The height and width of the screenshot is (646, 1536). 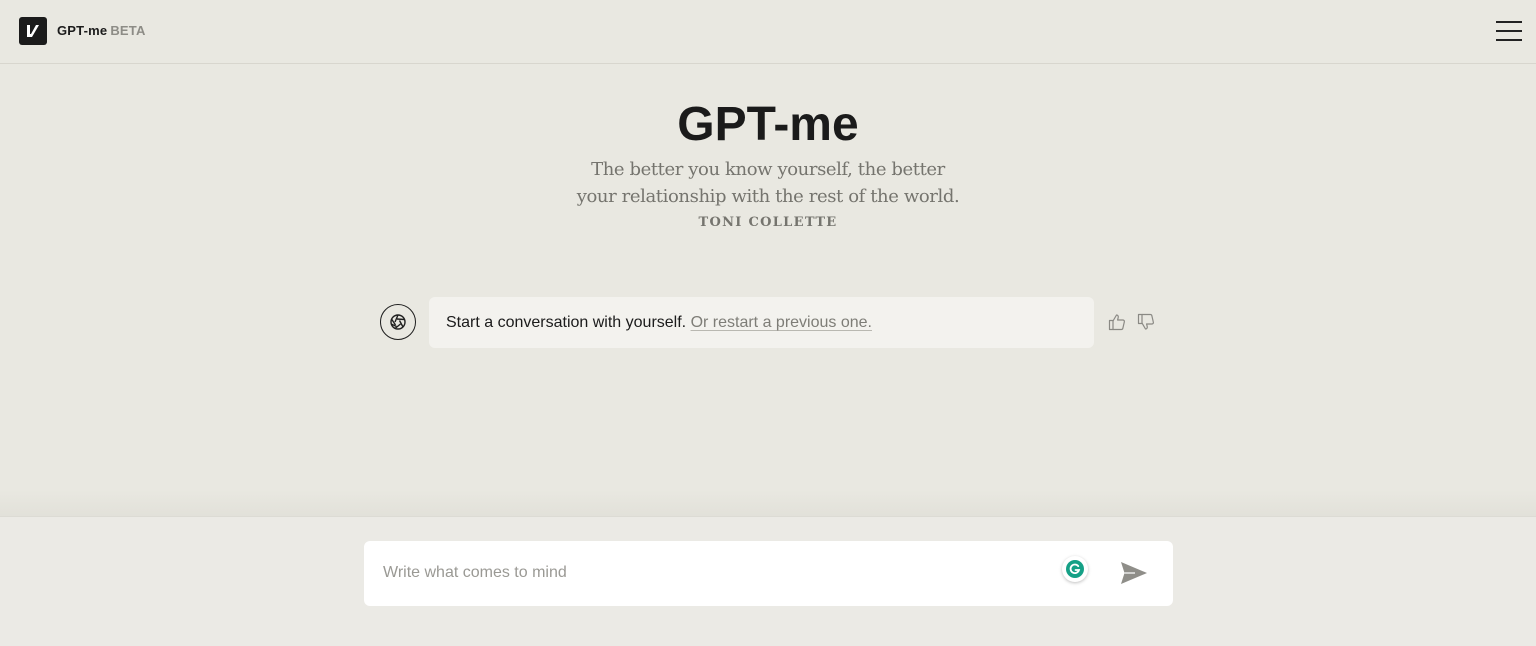 I want to click on quote-author: TONI COLLETTE, so click(x=768, y=222).